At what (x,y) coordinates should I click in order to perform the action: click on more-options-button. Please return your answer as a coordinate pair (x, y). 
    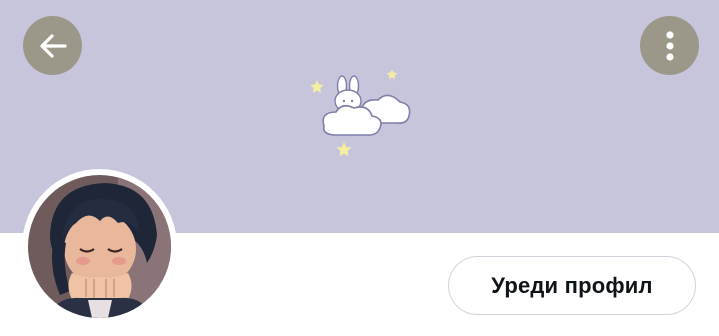
    Looking at the image, I should click on (669, 45).